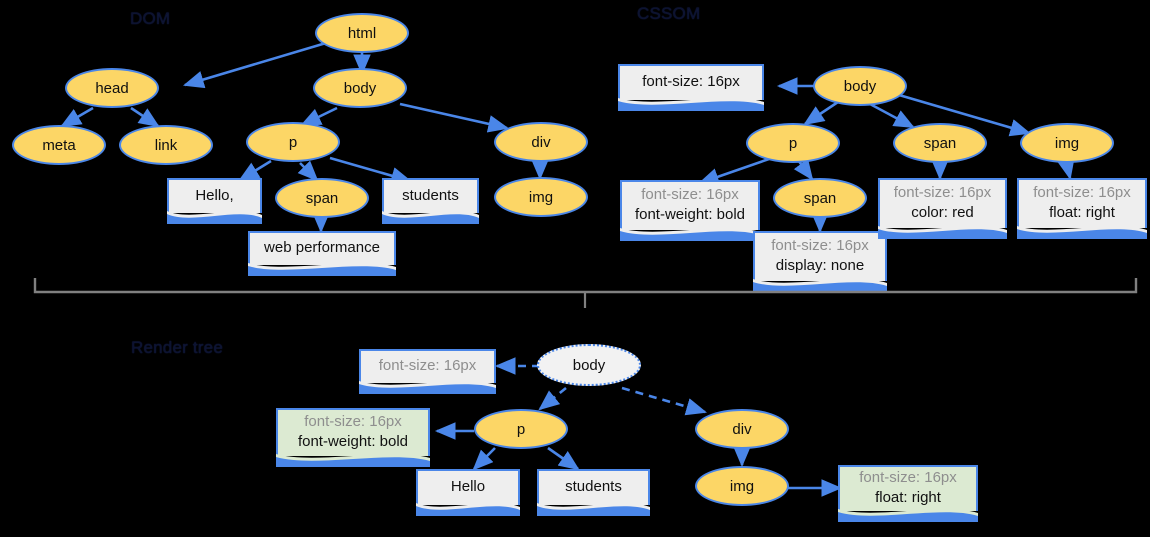 This screenshot has height=537, width=1150. I want to click on render-rule-img: font-size: 16px float: right, so click(908, 493).